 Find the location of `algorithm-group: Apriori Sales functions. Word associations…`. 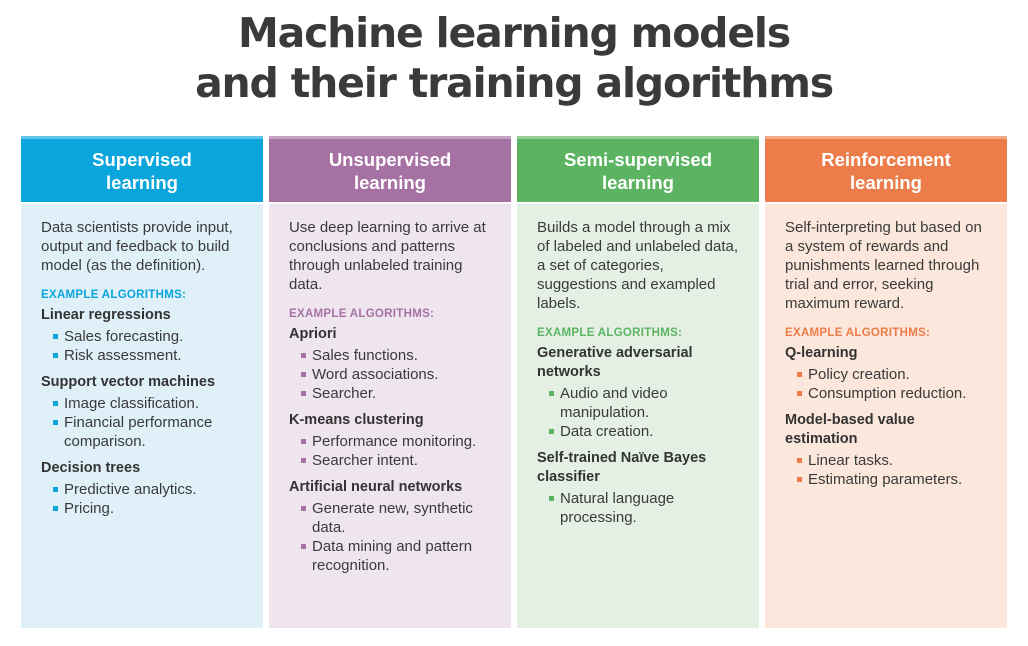

algorithm-group: Apriori Sales functions. Word associations… is located at coordinates (391, 364).